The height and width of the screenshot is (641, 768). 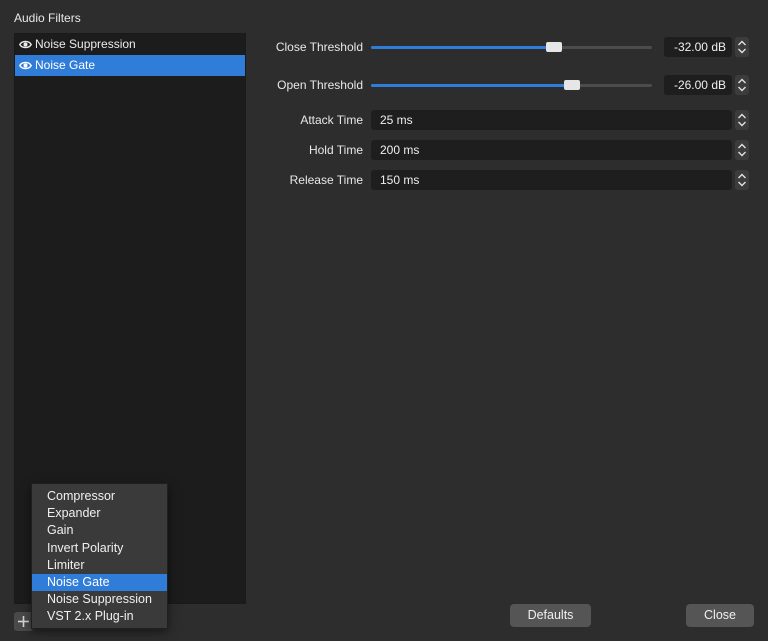 I want to click on close-threshold-slider, so click(x=511, y=47).